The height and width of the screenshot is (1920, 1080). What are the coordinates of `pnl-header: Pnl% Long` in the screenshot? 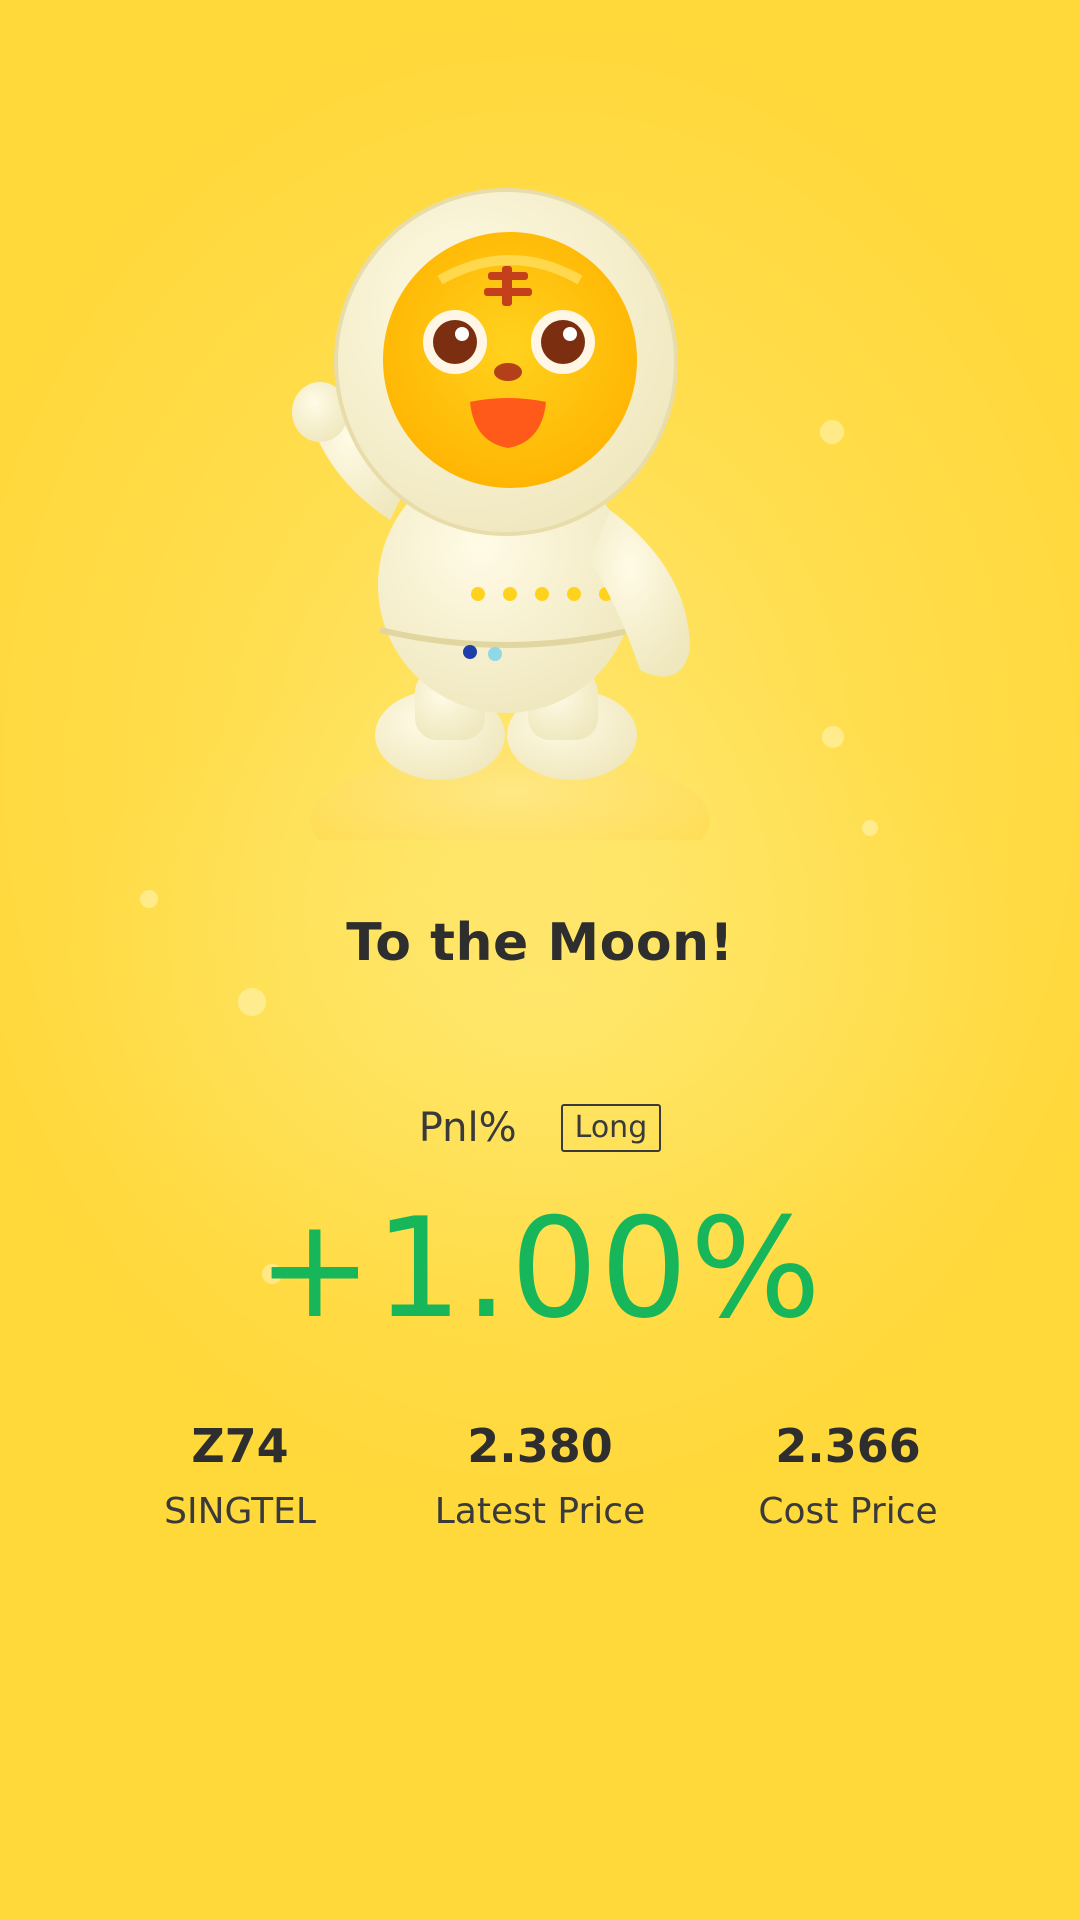 It's located at (540, 1128).